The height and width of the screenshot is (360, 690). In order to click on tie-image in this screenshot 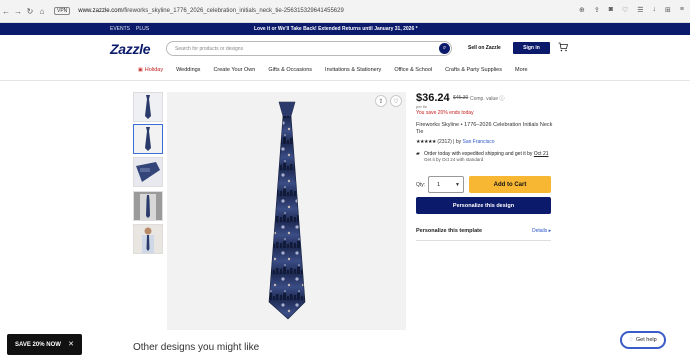, I will do `click(287, 210)`.